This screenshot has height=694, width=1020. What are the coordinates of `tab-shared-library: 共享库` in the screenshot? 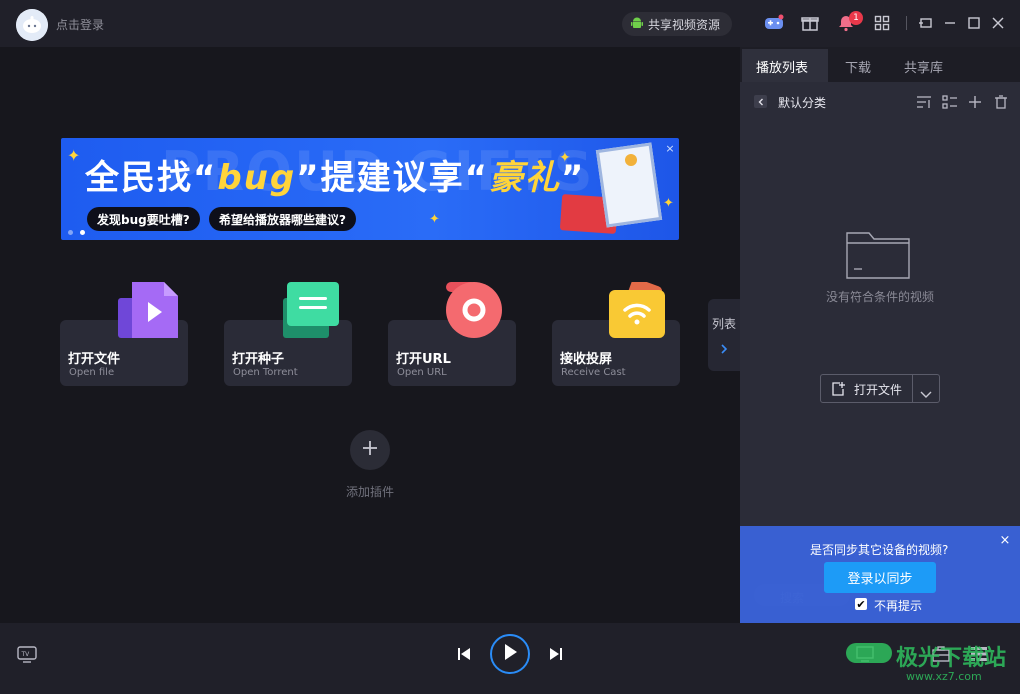 It's located at (923, 66).